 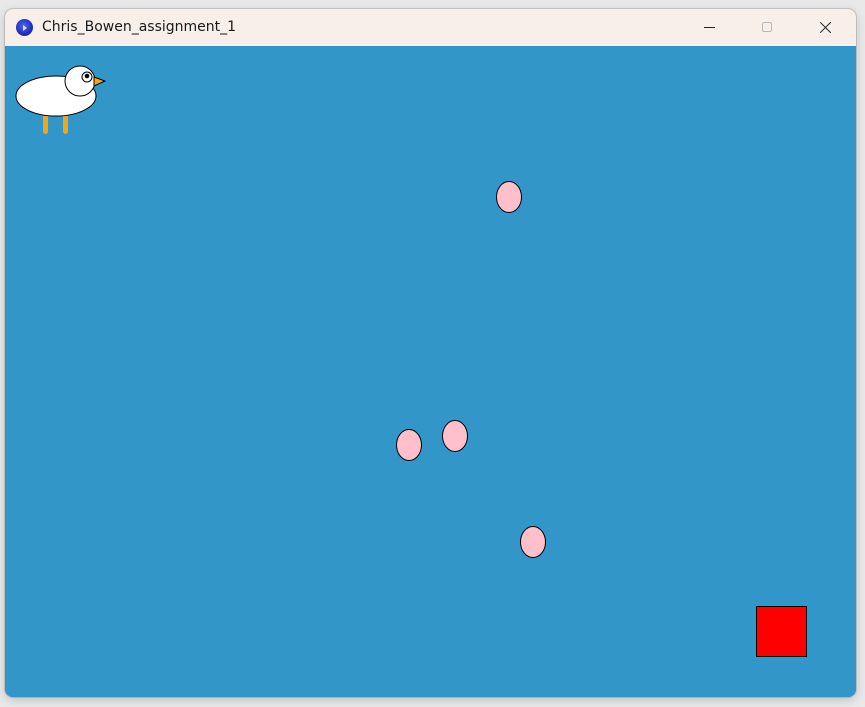 I want to click on minimize-button, so click(x=709, y=27).